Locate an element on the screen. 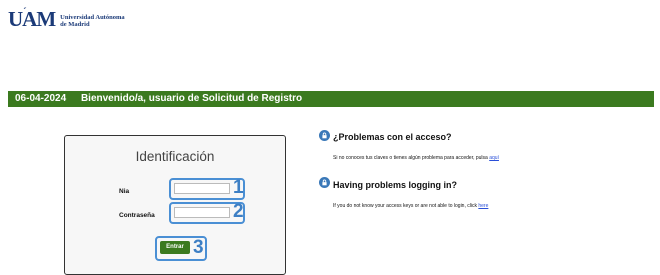  uam-logo: UAM ´ Universidad Autónoma de Madrid is located at coordinates (66, 18).